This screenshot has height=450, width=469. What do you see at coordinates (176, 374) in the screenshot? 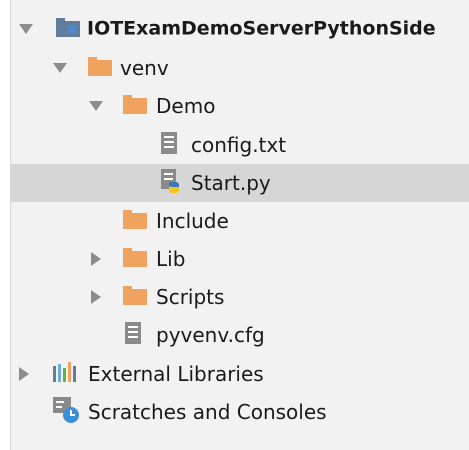
I see `tree-item-label: External Libraries` at bounding box center [176, 374].